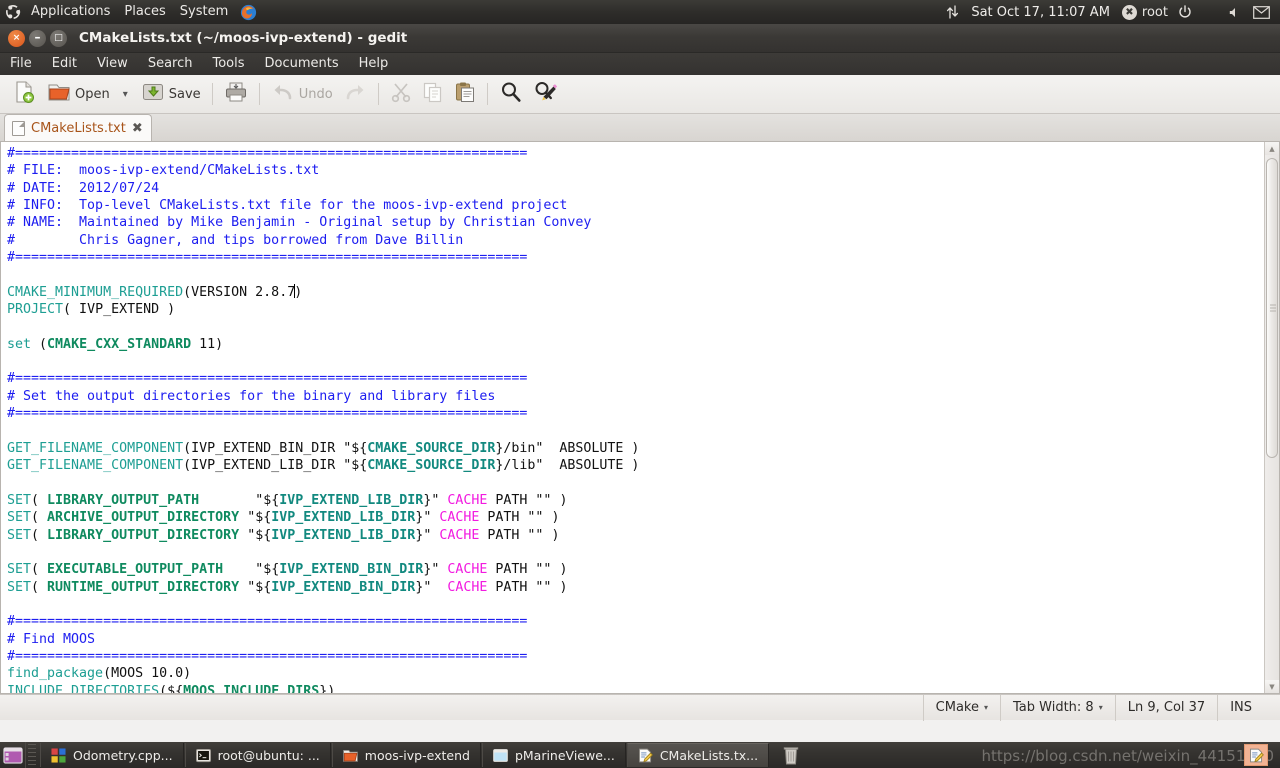 Image resolution: width=1280 pixels, height=768 pixels. What do you see at coordinates (952, 12) in the screenshot?
I see `network-updown-icon` at bounding box center [952, 12].